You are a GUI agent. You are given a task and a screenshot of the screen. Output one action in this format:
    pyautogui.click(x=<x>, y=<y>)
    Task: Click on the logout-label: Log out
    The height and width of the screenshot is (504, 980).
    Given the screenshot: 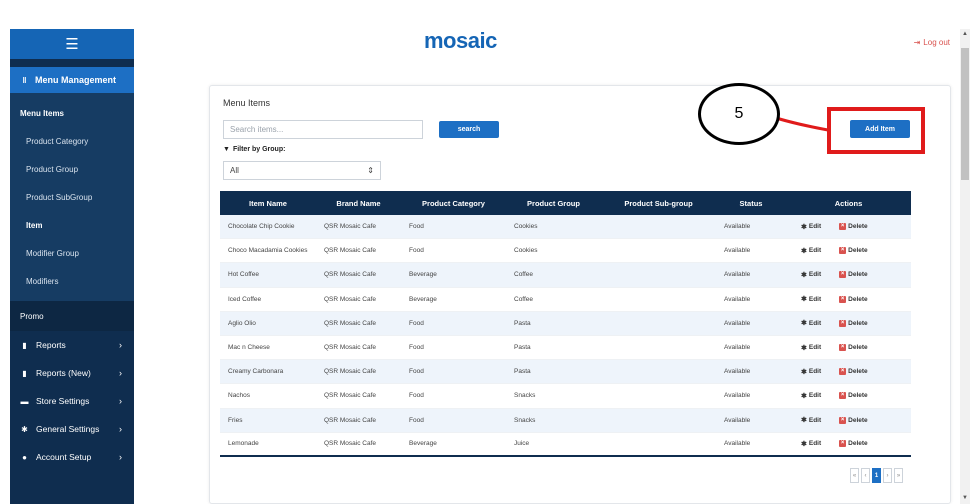 What is the action you would take?
    pyautogui.click(x=936, y=42)
    